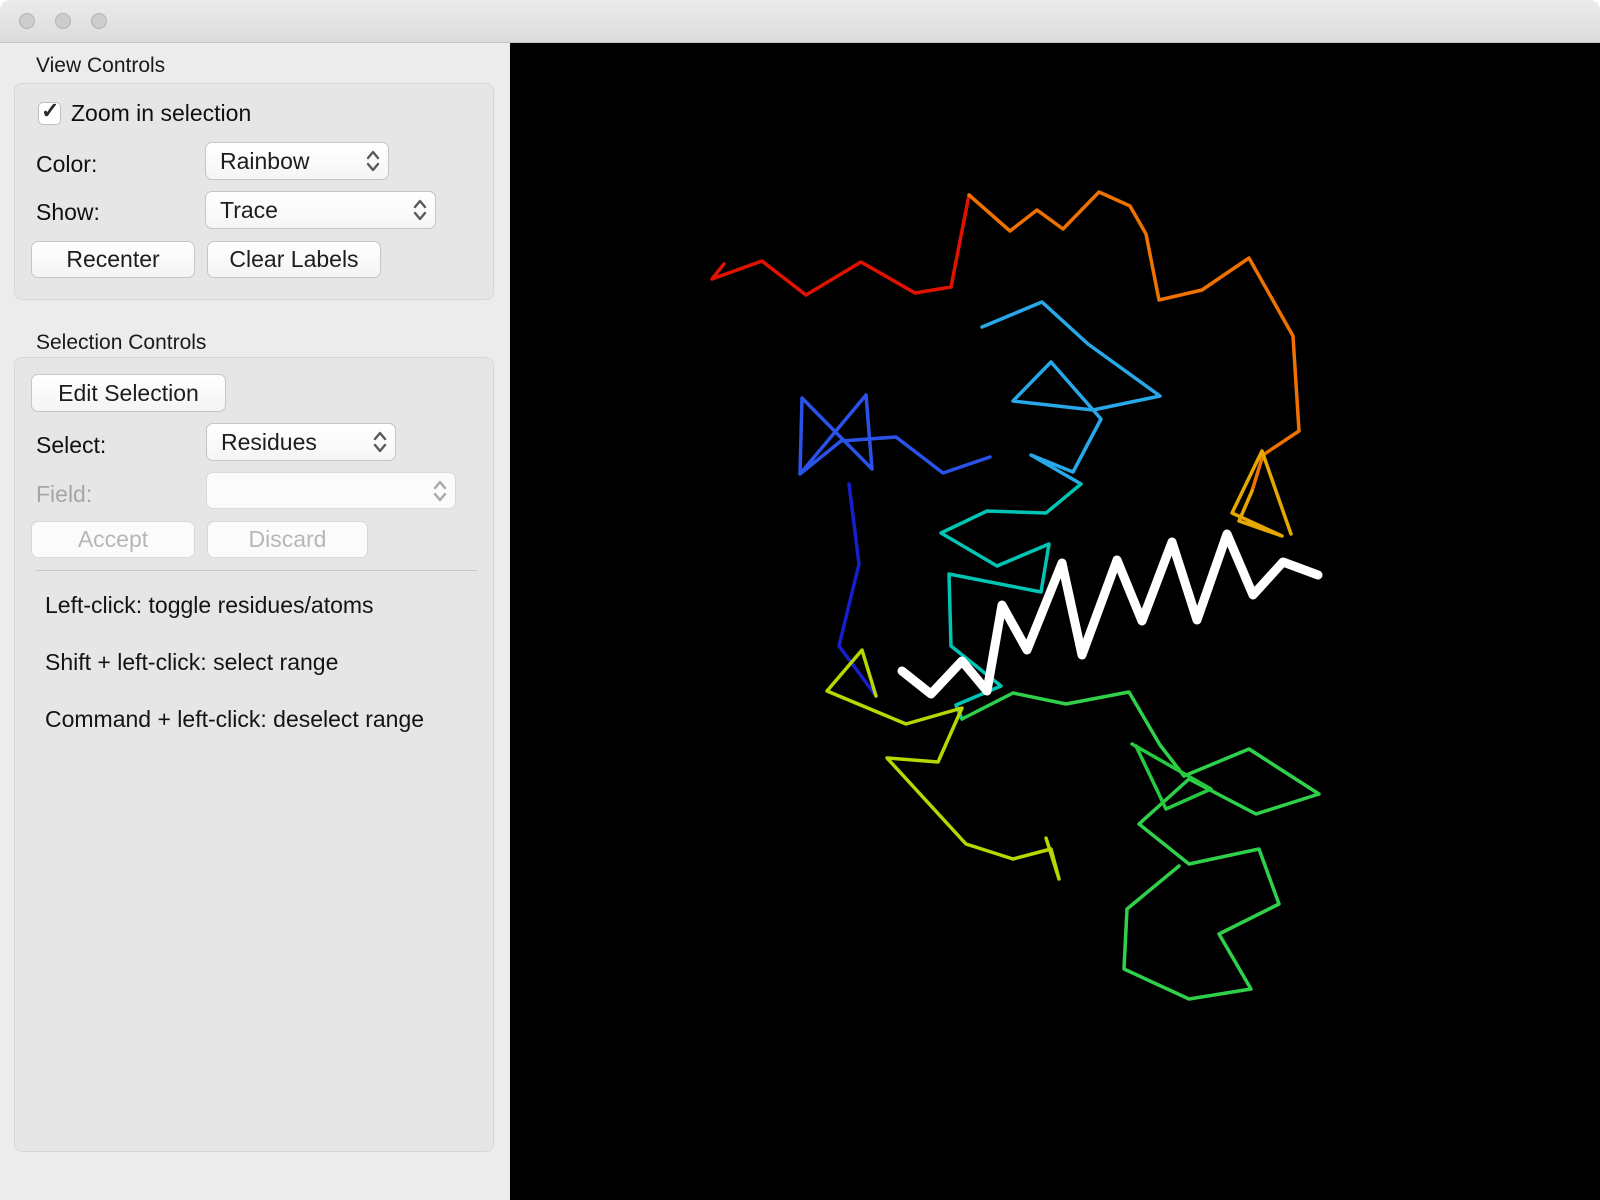  Describe the element at coordinates (1140, 845) in the screenshot. I see `trace-segment-green` at that location.